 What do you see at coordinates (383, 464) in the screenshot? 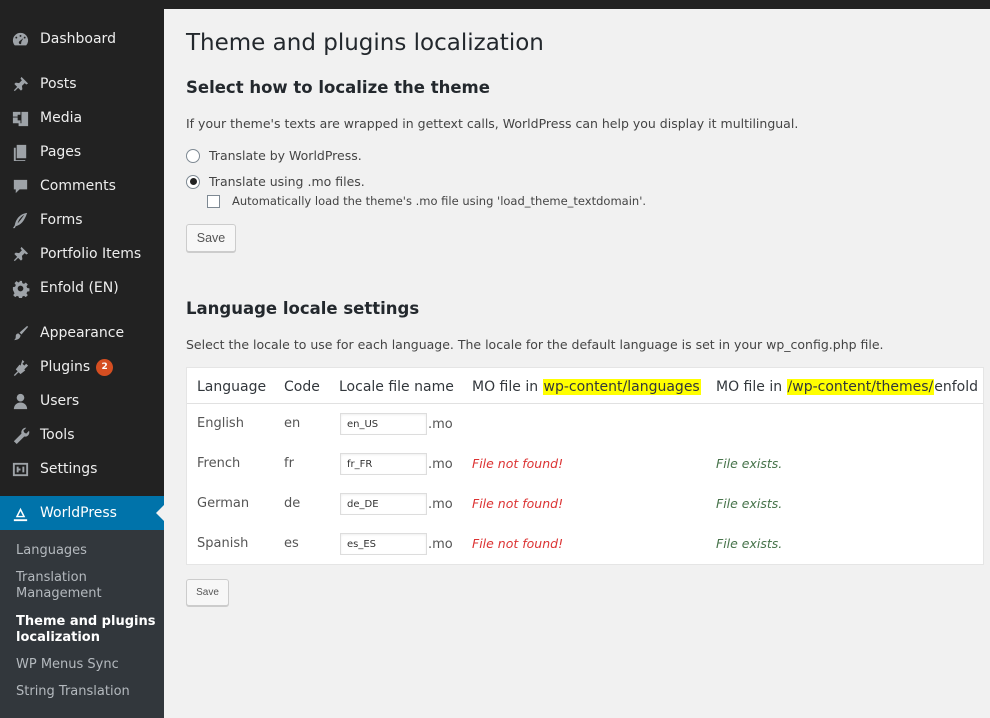
I see `locale-input-fr` at bounding box center [383, 464].